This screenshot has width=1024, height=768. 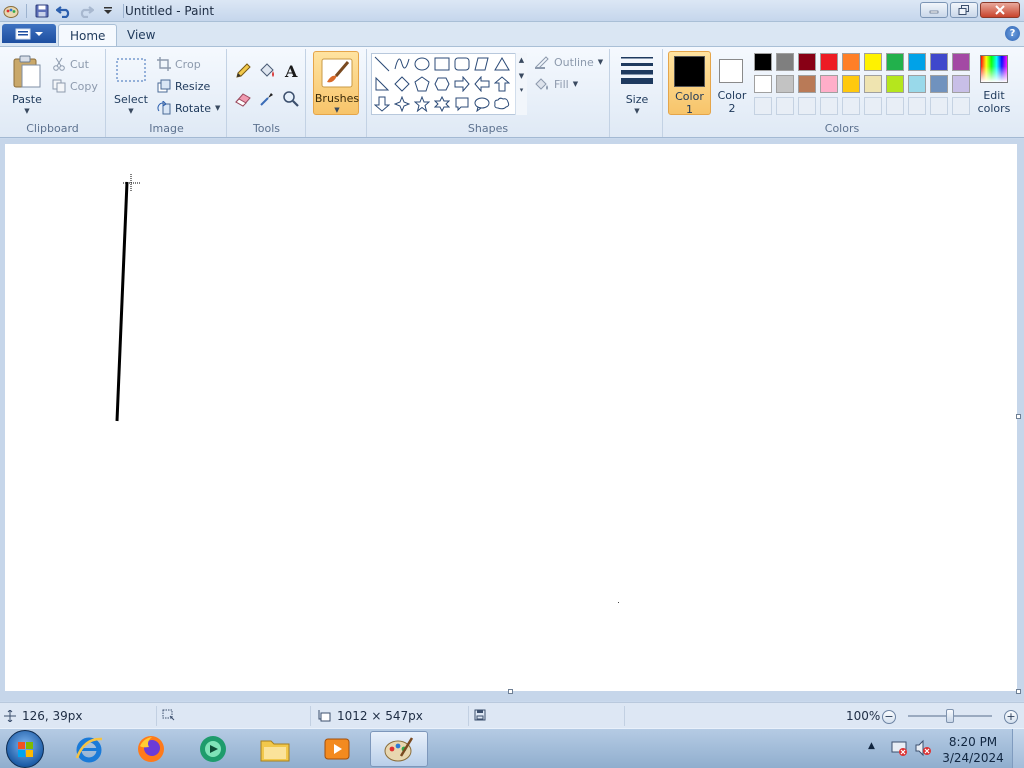 I want to click on crop-button: Crop, so click(x=179, y=64).